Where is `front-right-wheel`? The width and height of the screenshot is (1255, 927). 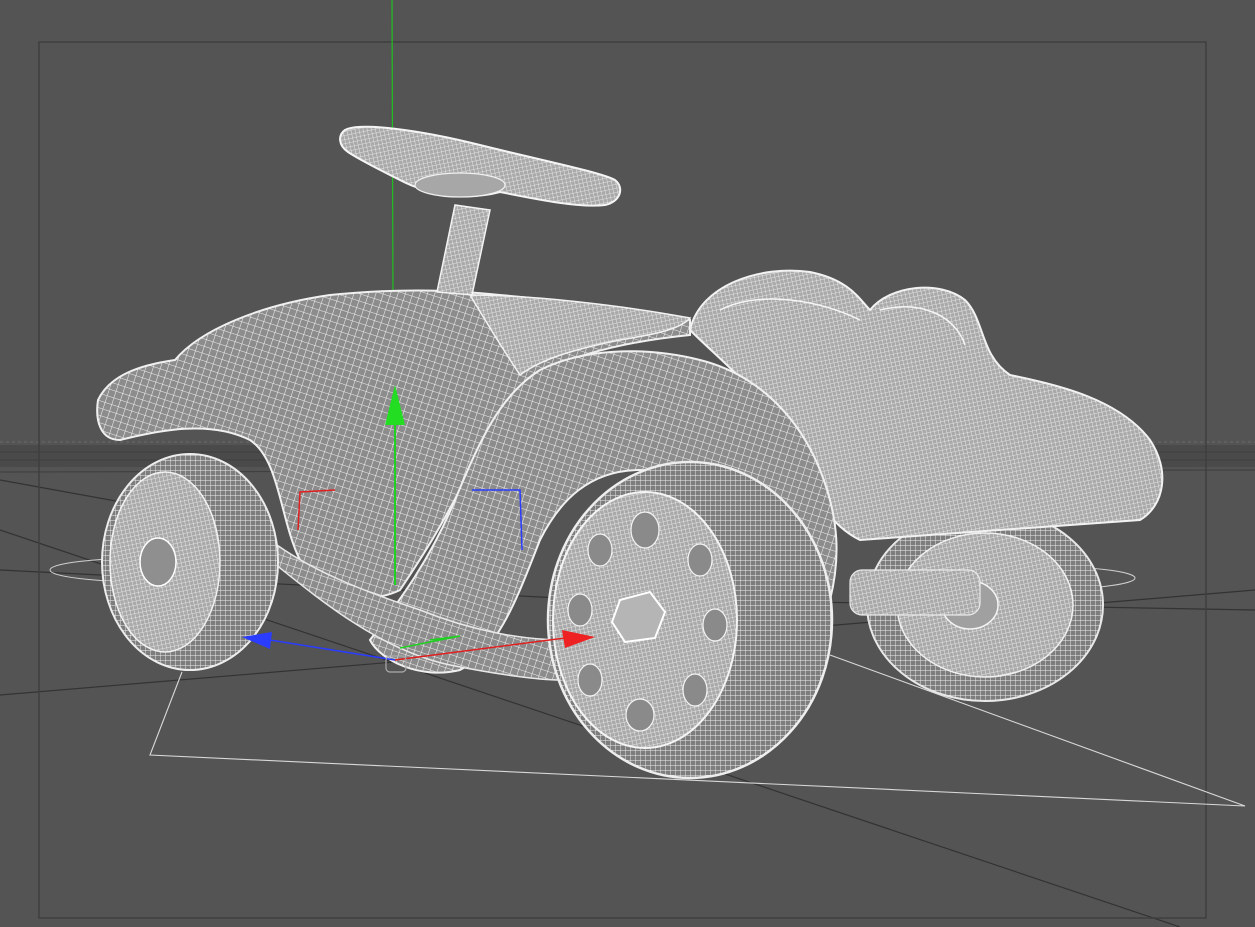 front-right-wheel is located at coordinates (690, 620).